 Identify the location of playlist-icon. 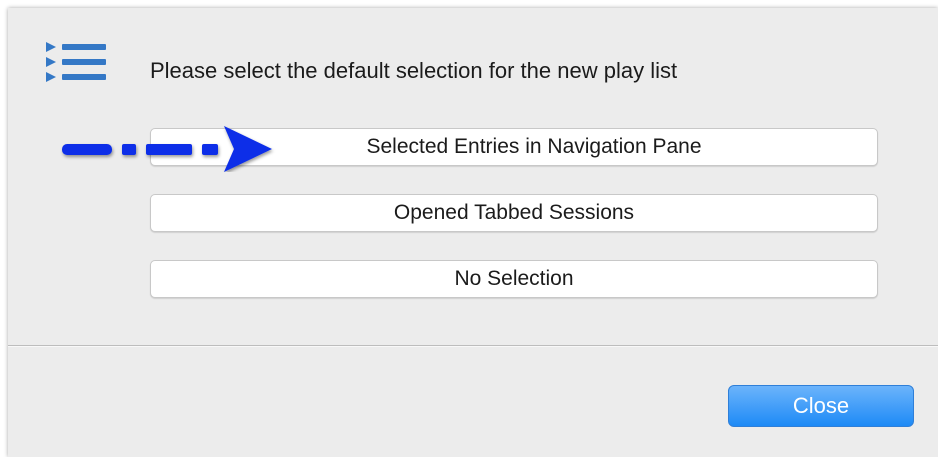
(76, 62).